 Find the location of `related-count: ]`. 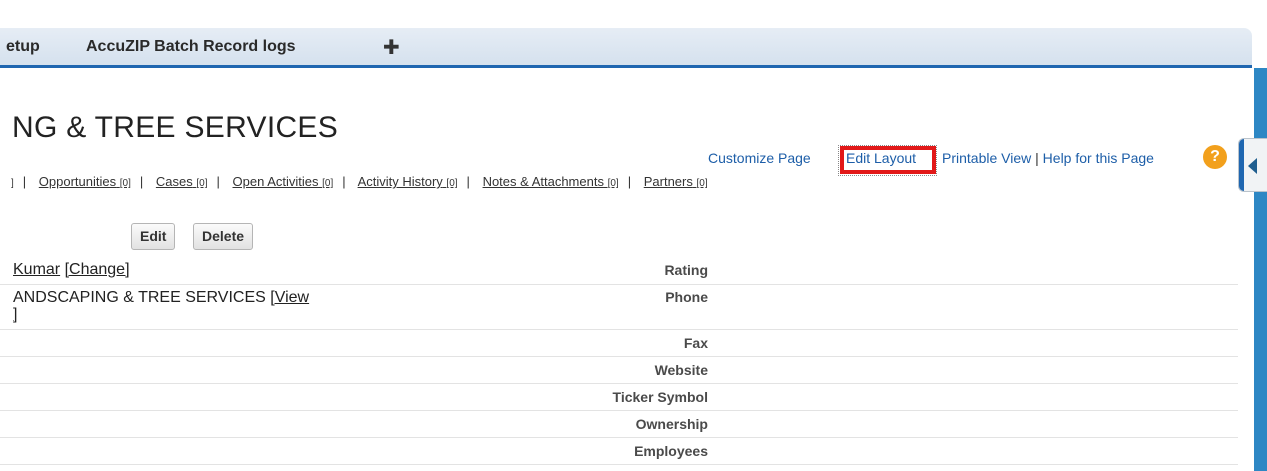

related-count: ] is located at coordinates (12, 183).